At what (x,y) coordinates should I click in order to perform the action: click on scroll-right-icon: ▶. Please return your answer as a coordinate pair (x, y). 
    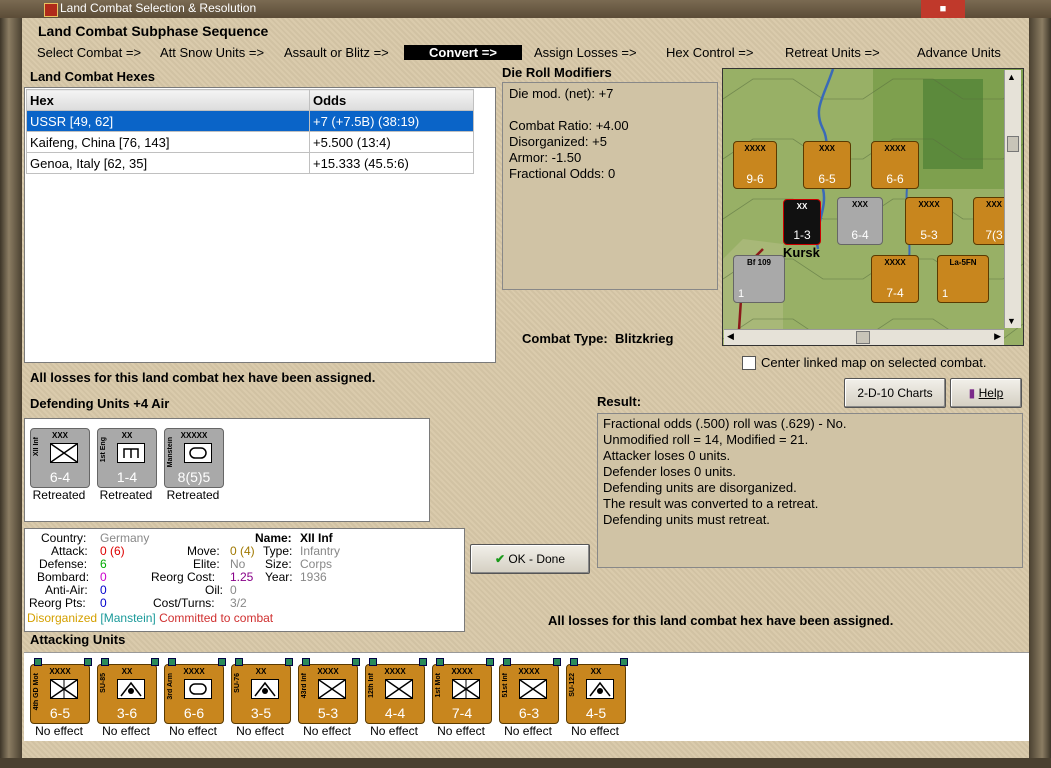
    Looking at the image, I should click on (997, 336).